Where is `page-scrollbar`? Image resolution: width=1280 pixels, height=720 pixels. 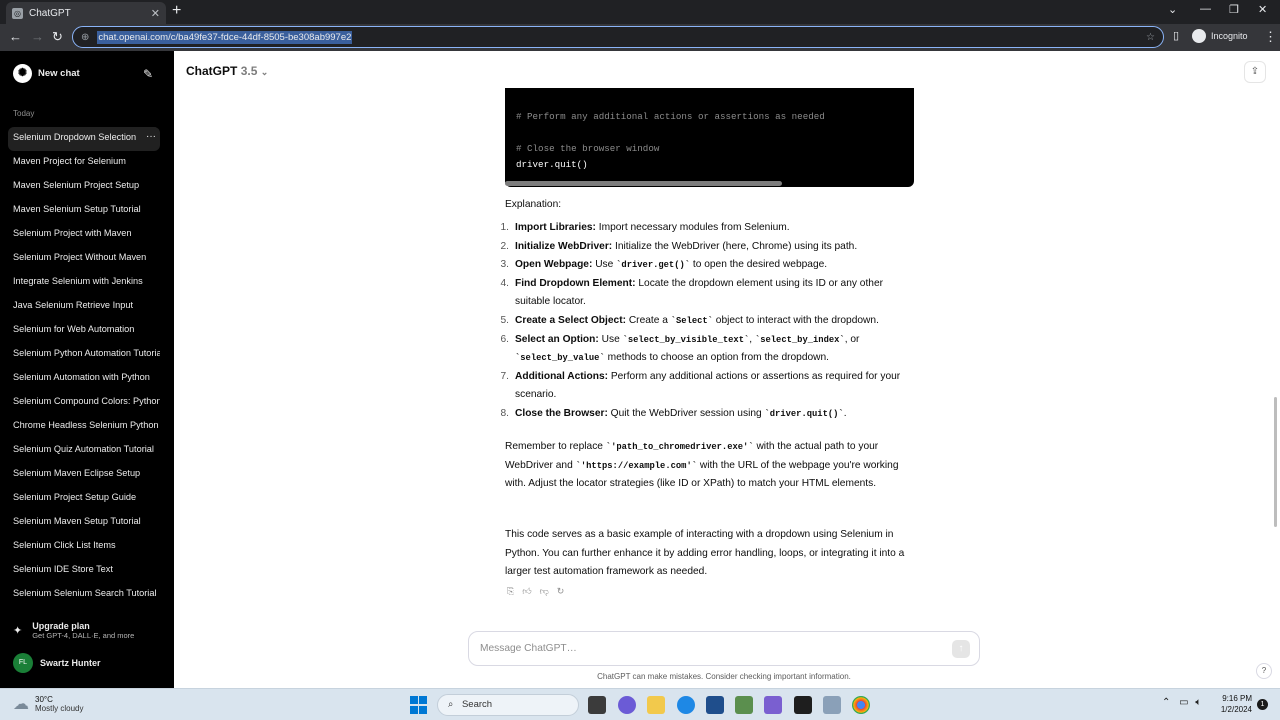
page-scrollbar is located at coordinates (1275, 462).